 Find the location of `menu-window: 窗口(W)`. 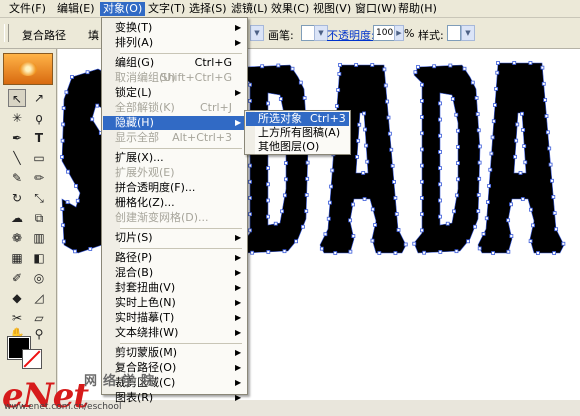

menu-window: 窗口(W) is located at coordinates (375, 9).